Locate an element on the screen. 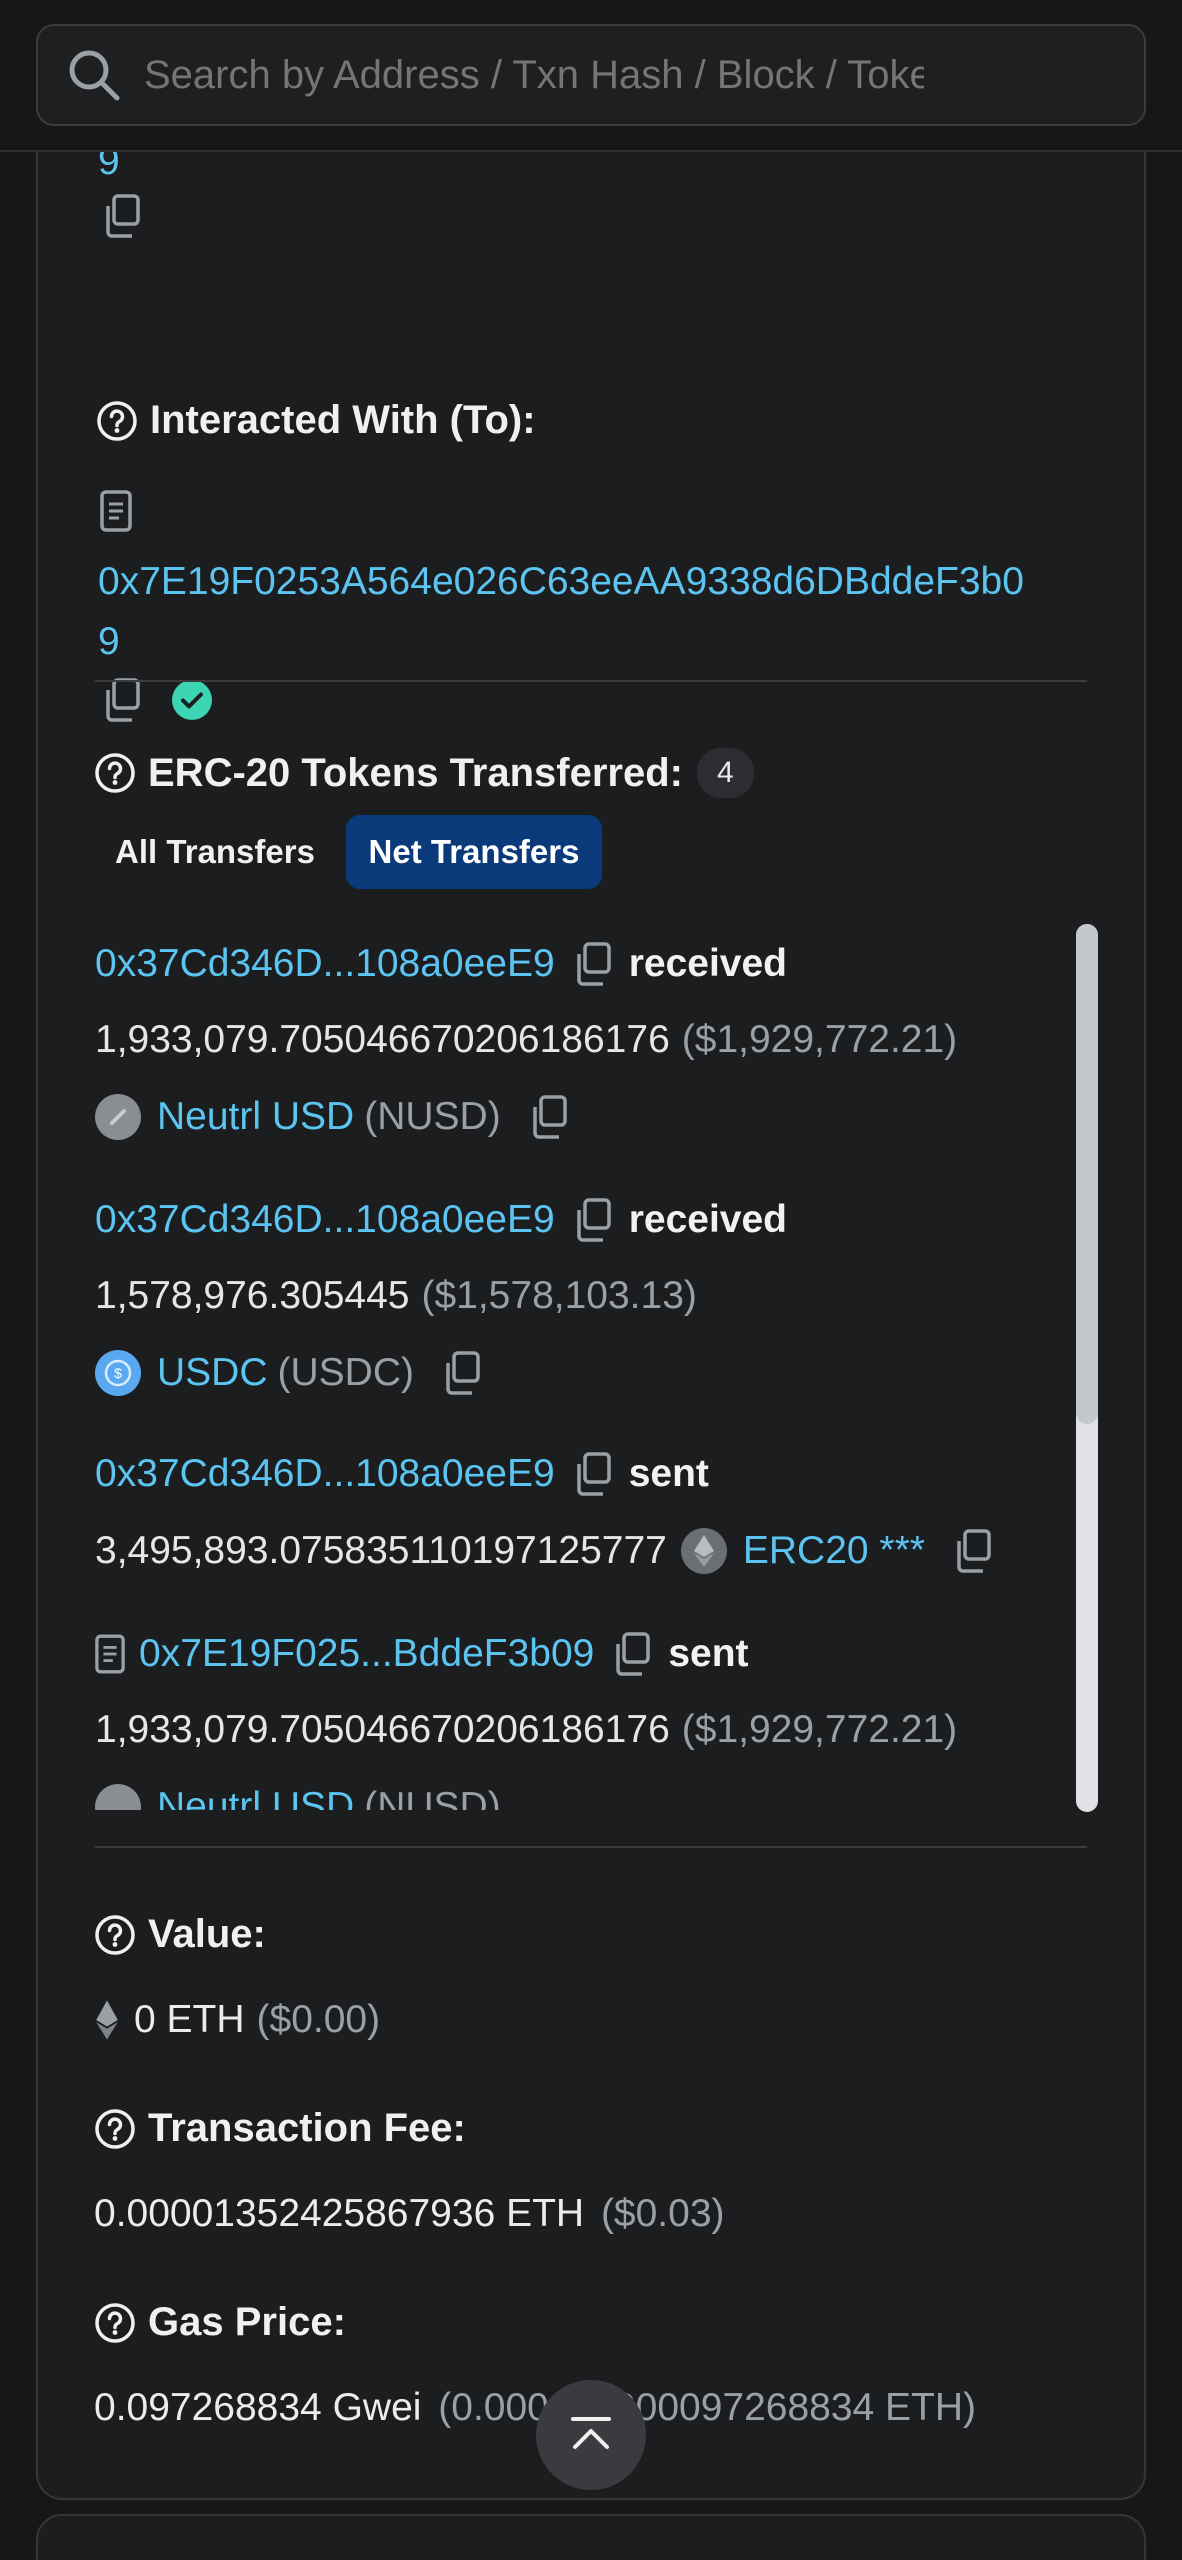 Image resolution: width=1182 pixels, height=2560 pixels. transfer-amount-row: 1,578,976.305445 ($1,578,103.13) is located at coordinates (396, 1296).